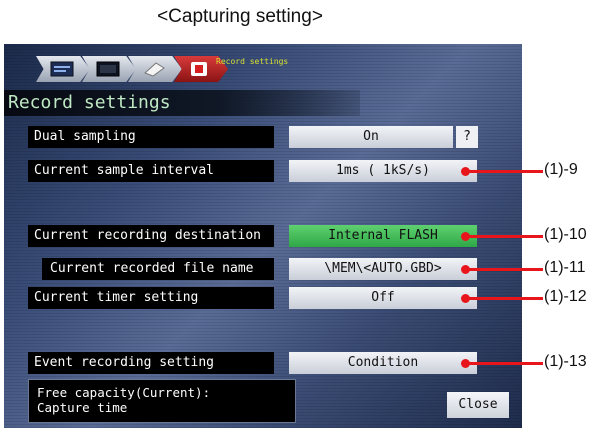 This screenshot has width=608, height=428. What do you see at coordinates (478, 405) in the screenshot?
I see `close-button: Close` at bounding box center [478, 405].